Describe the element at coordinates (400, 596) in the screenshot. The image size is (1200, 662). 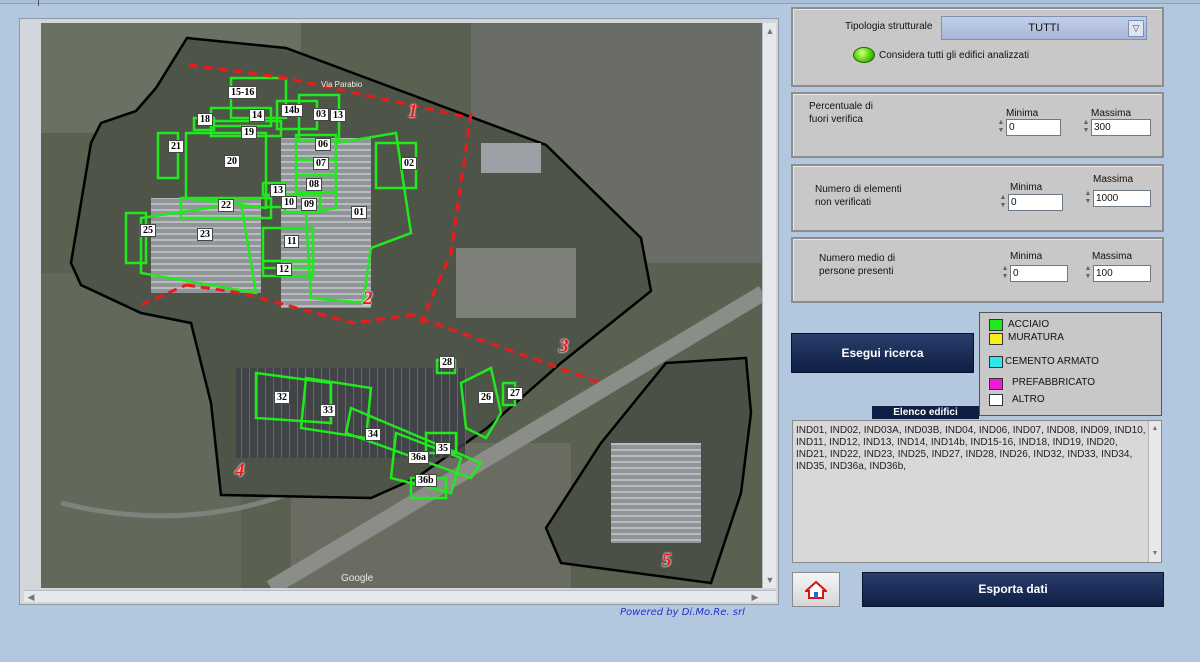
I see `map-horizontal-scrollbar: ◀ ▶` at that location.